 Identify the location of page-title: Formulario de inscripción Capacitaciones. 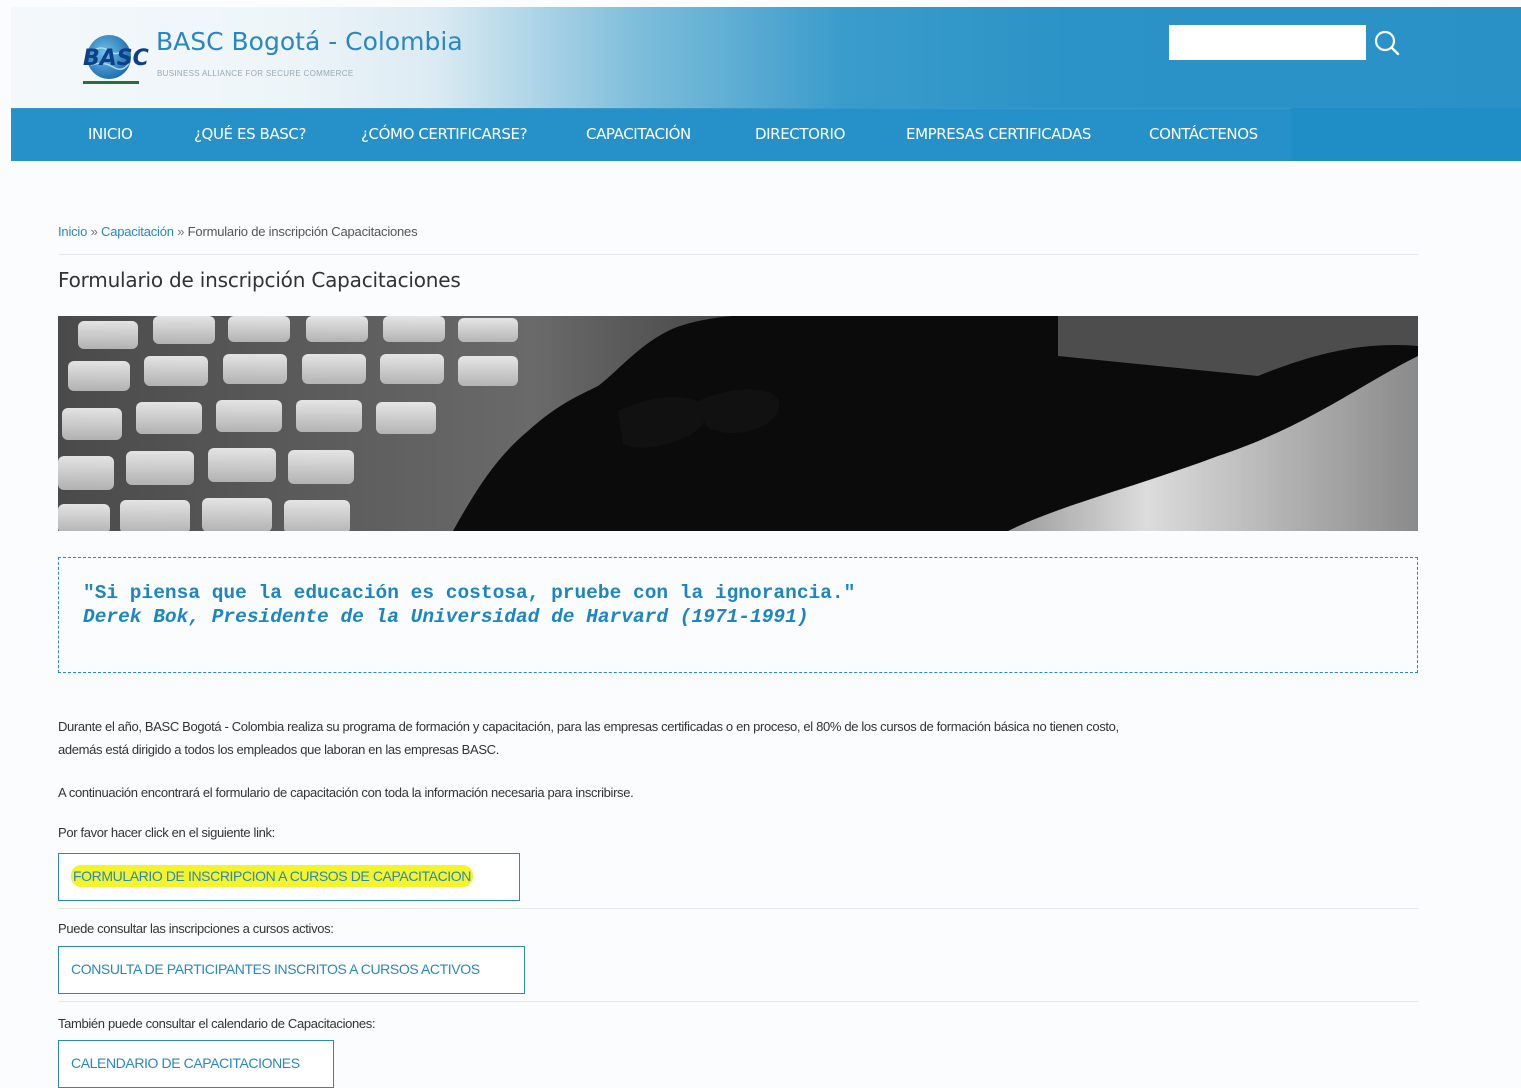
(259, 280).